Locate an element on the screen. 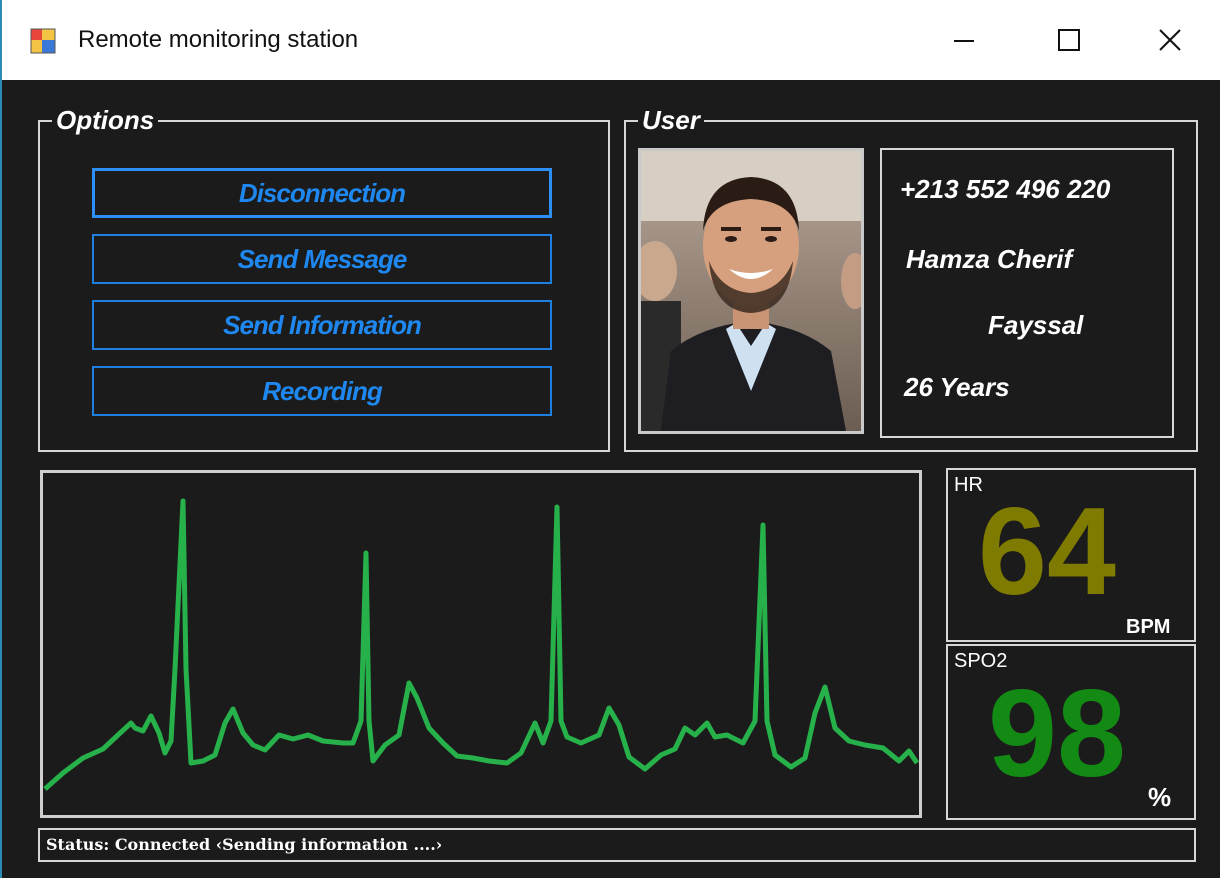 The width and height of the screenshot is (1220, 878). hr-unit: BPM is located at coordinates (1148, 627).